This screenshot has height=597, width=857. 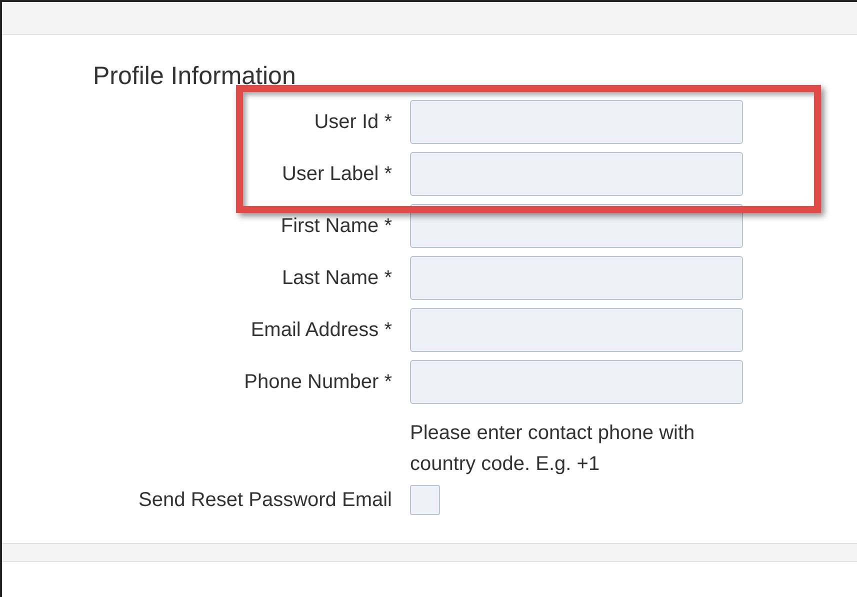 I want to click on checkbox, so click(x=425, y=500).